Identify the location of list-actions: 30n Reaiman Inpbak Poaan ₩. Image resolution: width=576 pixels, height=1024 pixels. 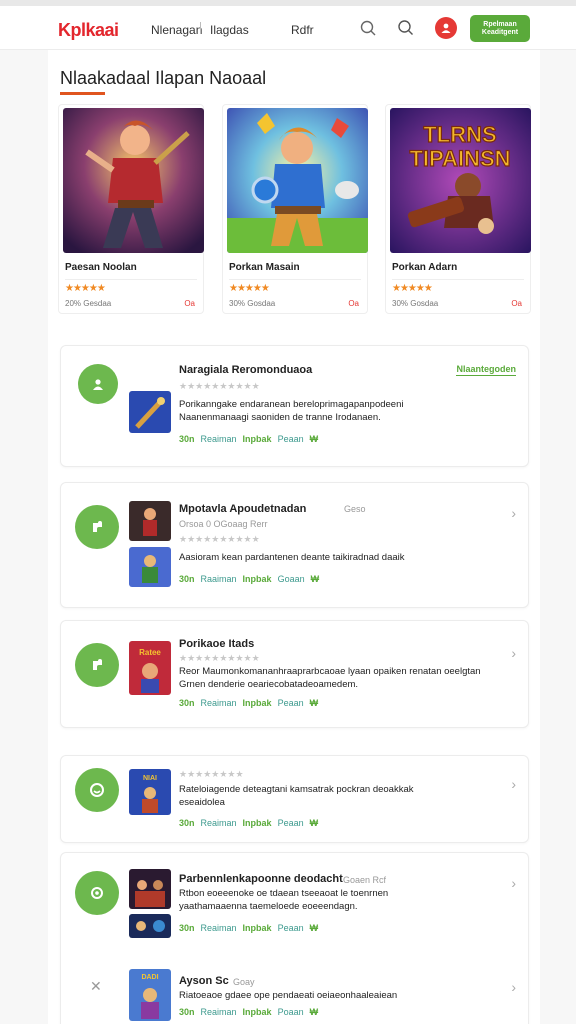
(251, 1012).